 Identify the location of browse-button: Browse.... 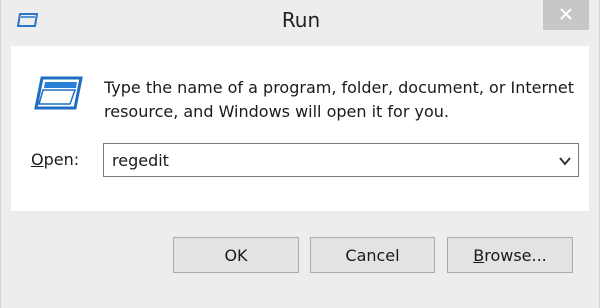
(510, 255).